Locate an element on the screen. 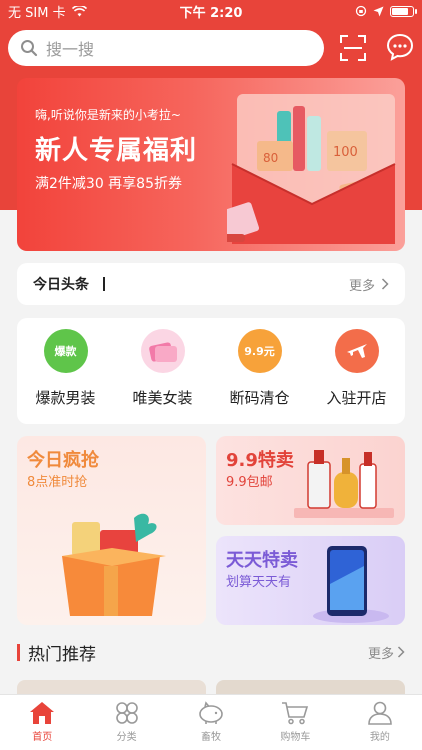  category-label: 唯美女装 is located at coordinates (162, 398).